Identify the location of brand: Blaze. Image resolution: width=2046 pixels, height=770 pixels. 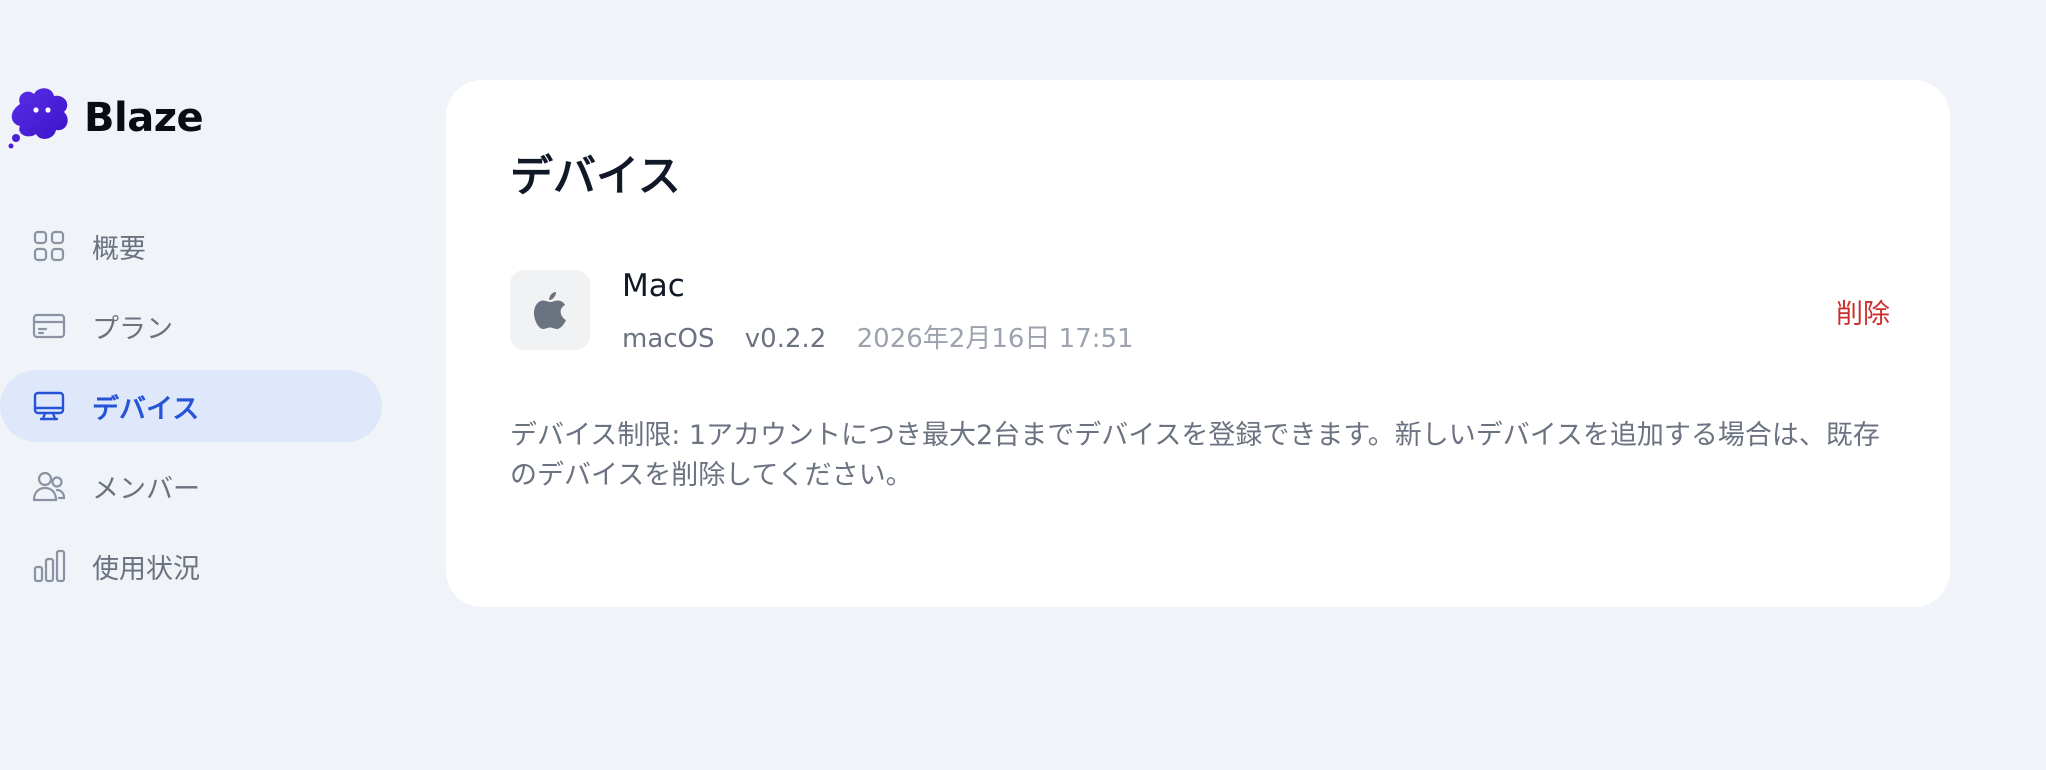
(105, 118).